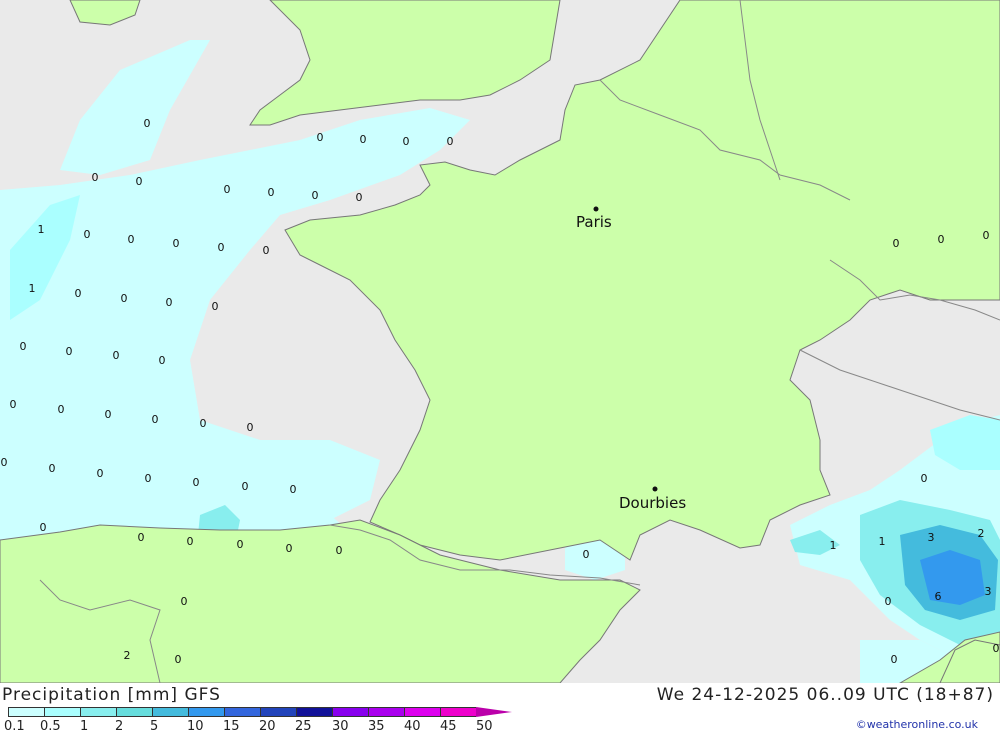  What do you see at coordinates (484, 726) in the screenshot?
I see `legend-label: 50` at bounding box center [484, 726].